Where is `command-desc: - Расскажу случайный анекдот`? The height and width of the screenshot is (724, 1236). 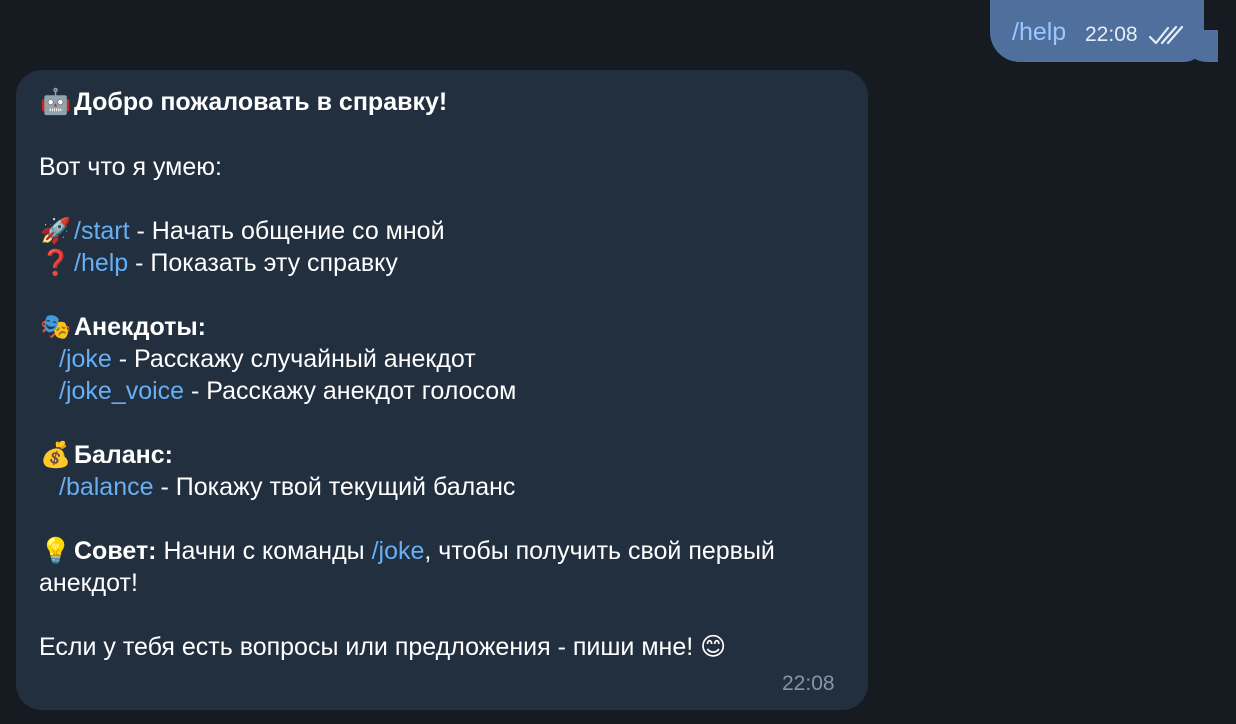
command-desc: - Расскажу случайный анекдот is located at coordinates (293, 359).